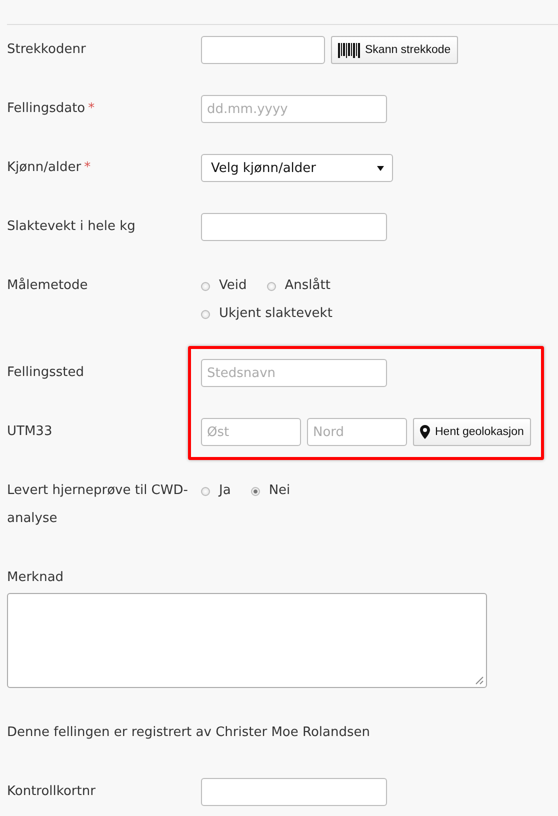 The height and width of the screenshot is (816, 558). I want to click on coordinate-field: Øst, so click(251, 432).